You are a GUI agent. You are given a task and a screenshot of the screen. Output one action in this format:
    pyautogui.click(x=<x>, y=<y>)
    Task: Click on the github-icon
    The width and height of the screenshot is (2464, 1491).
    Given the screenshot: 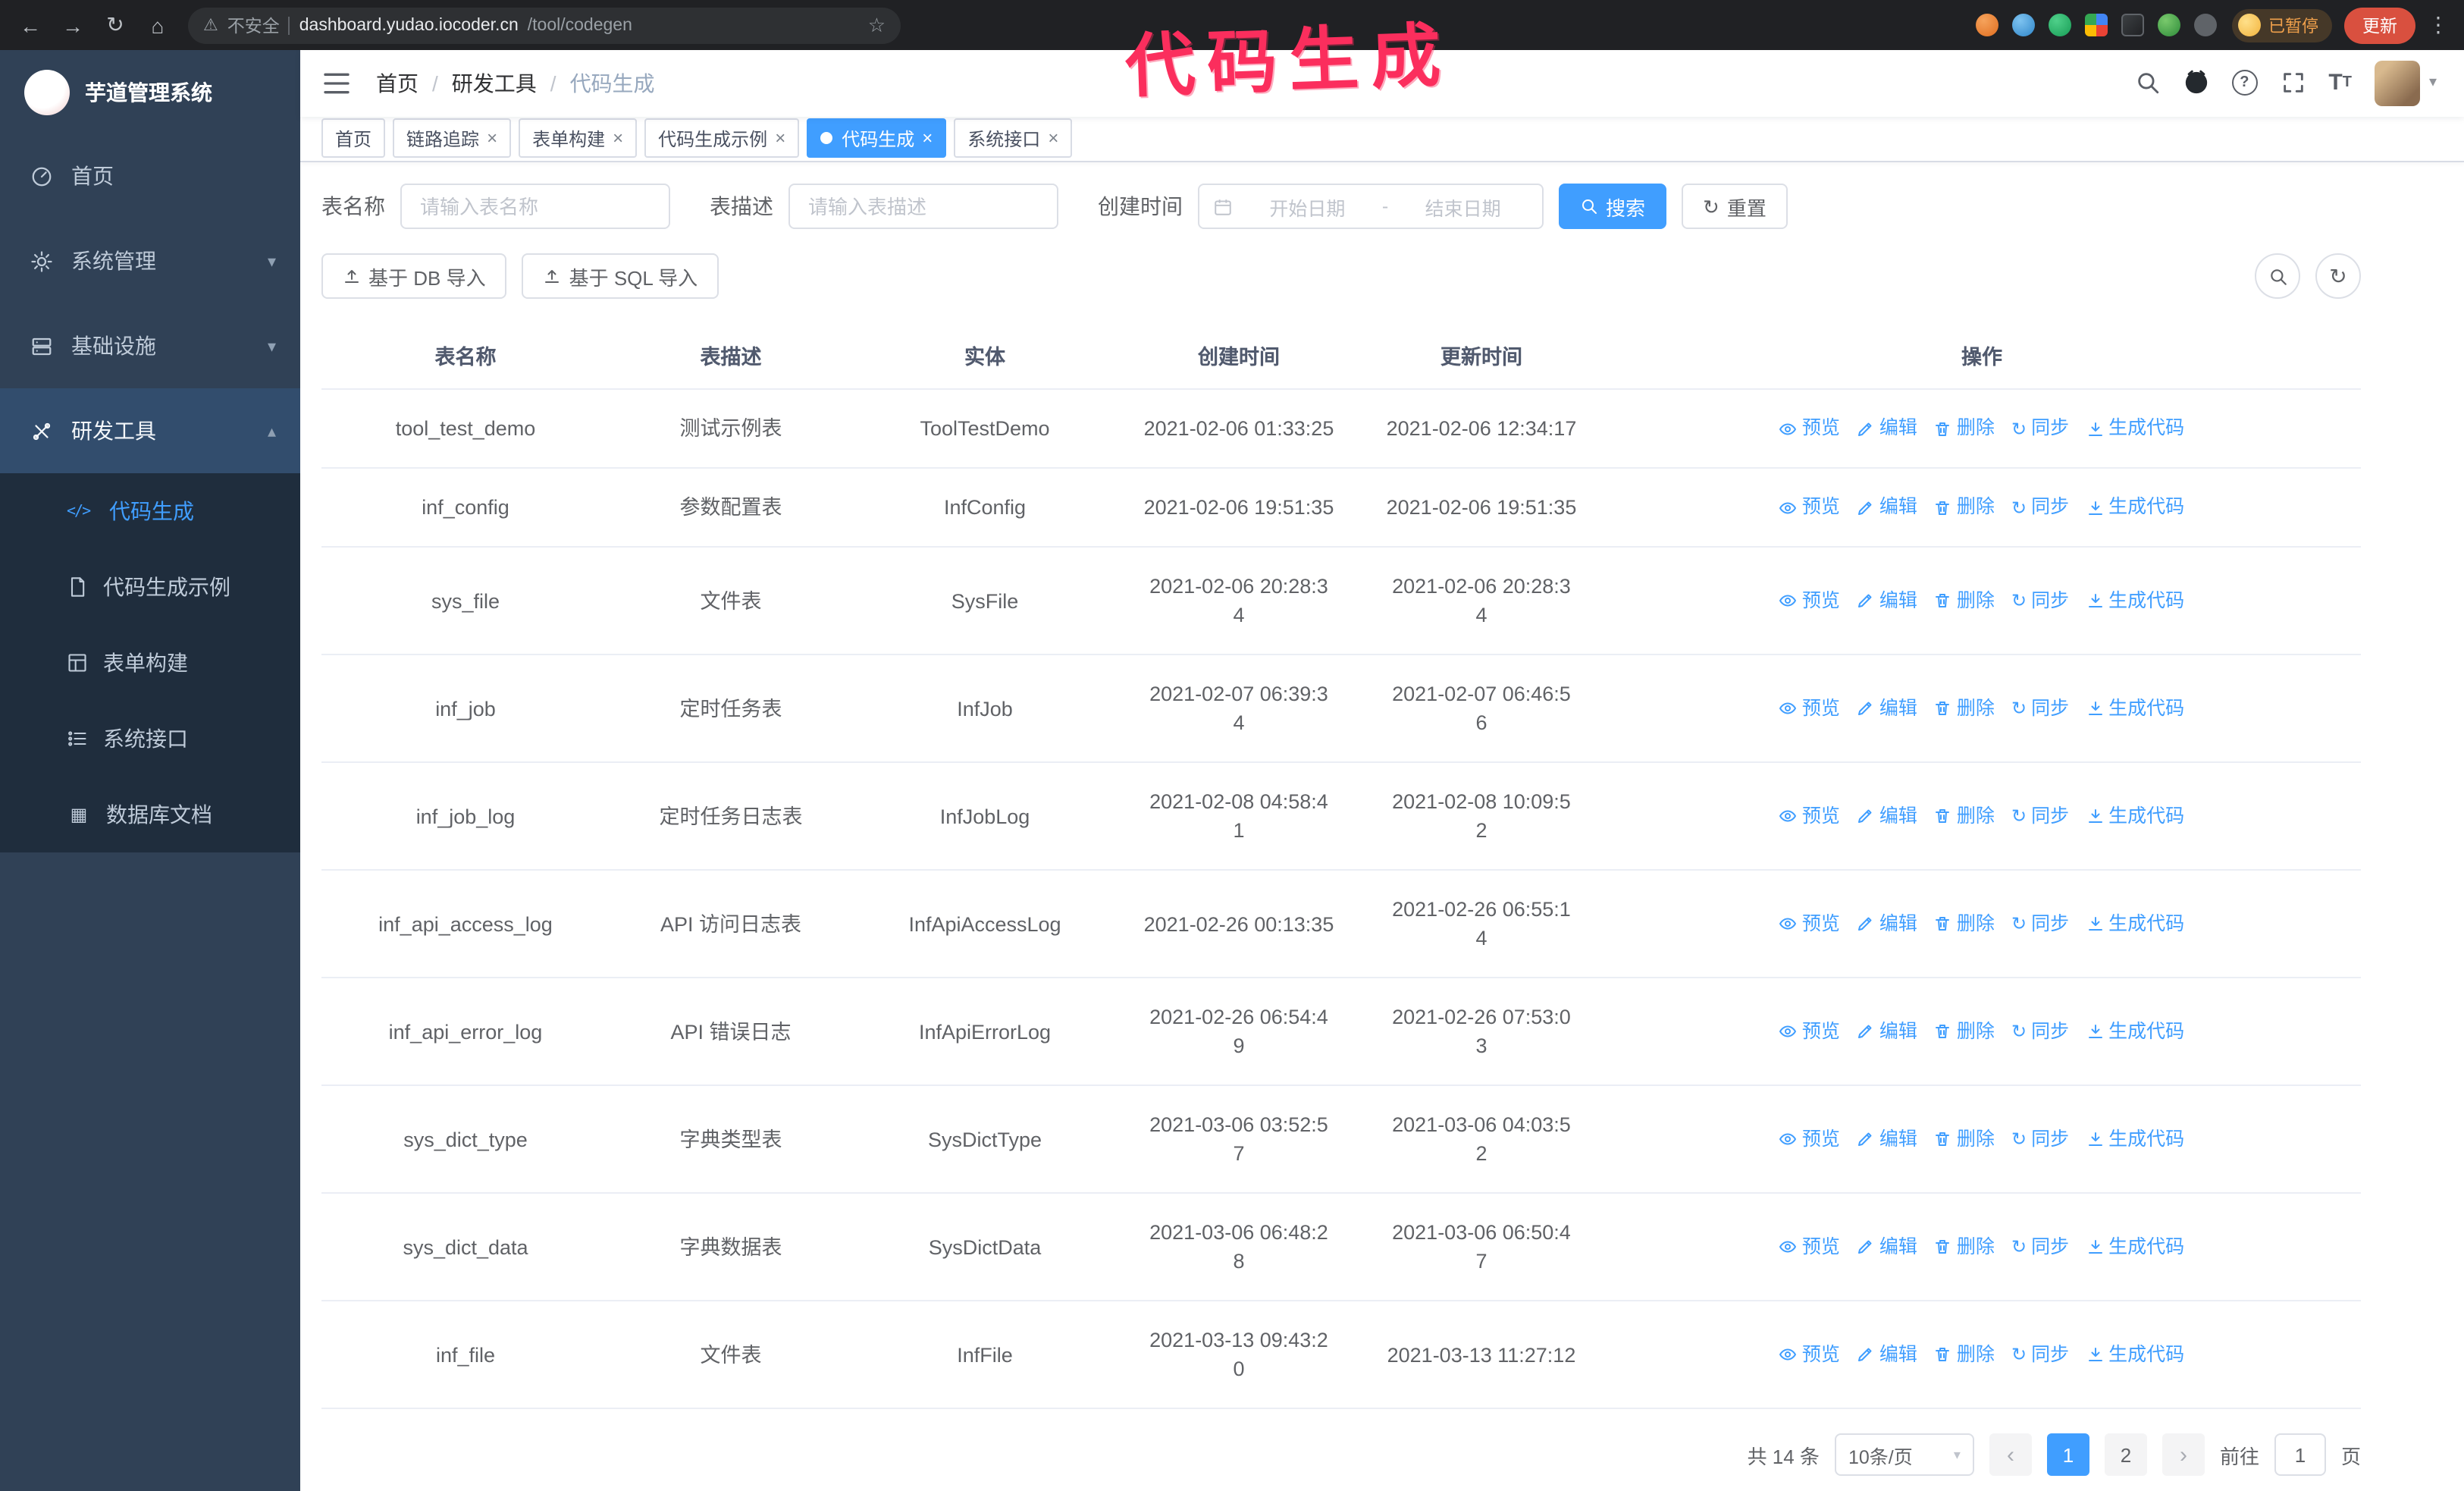 What is the action you would take?
    pyautogui.click(x=2196, y=83)
    